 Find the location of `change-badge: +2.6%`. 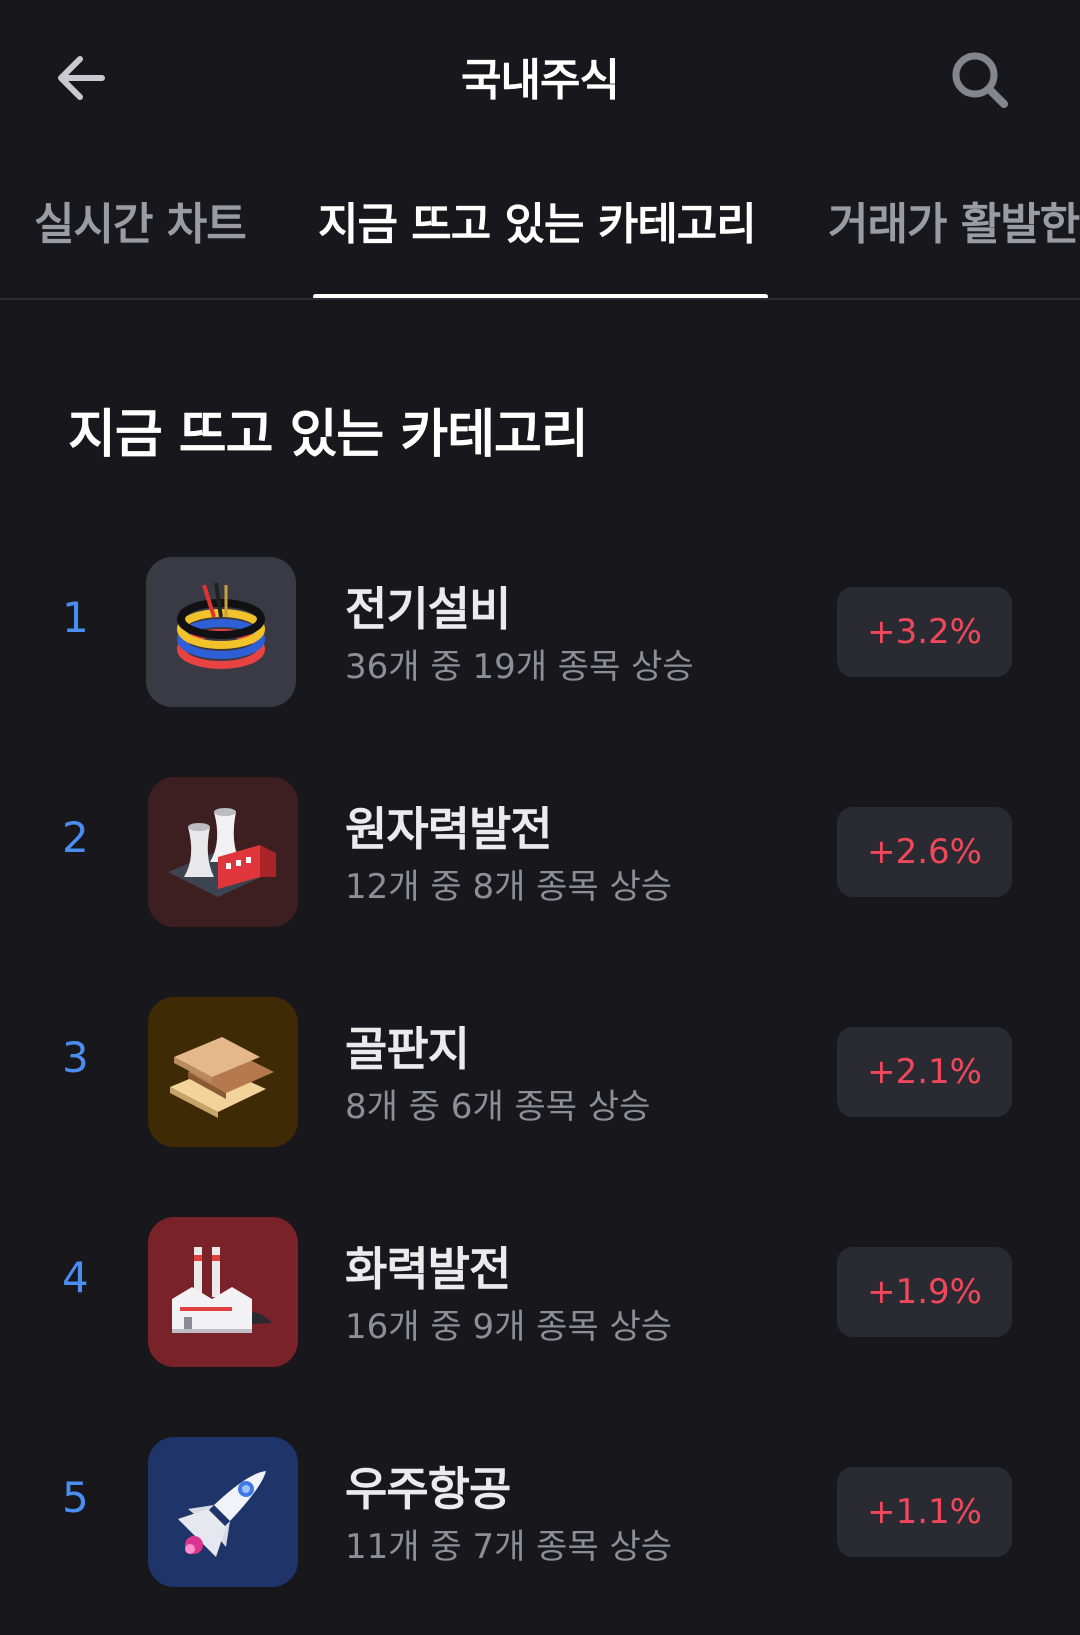

change-badge: +2.6% is located at coordinates (924, 852).